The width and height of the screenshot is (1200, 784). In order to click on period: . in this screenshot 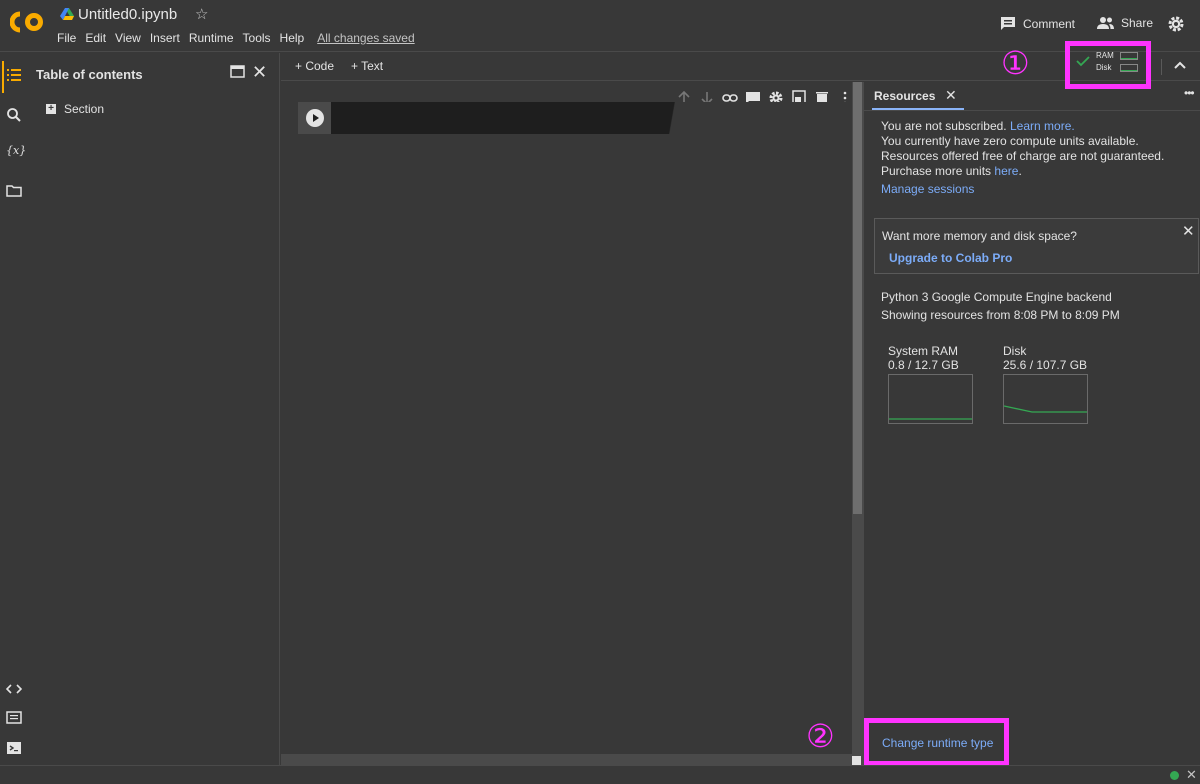, I will do `click(1020, 171)`.